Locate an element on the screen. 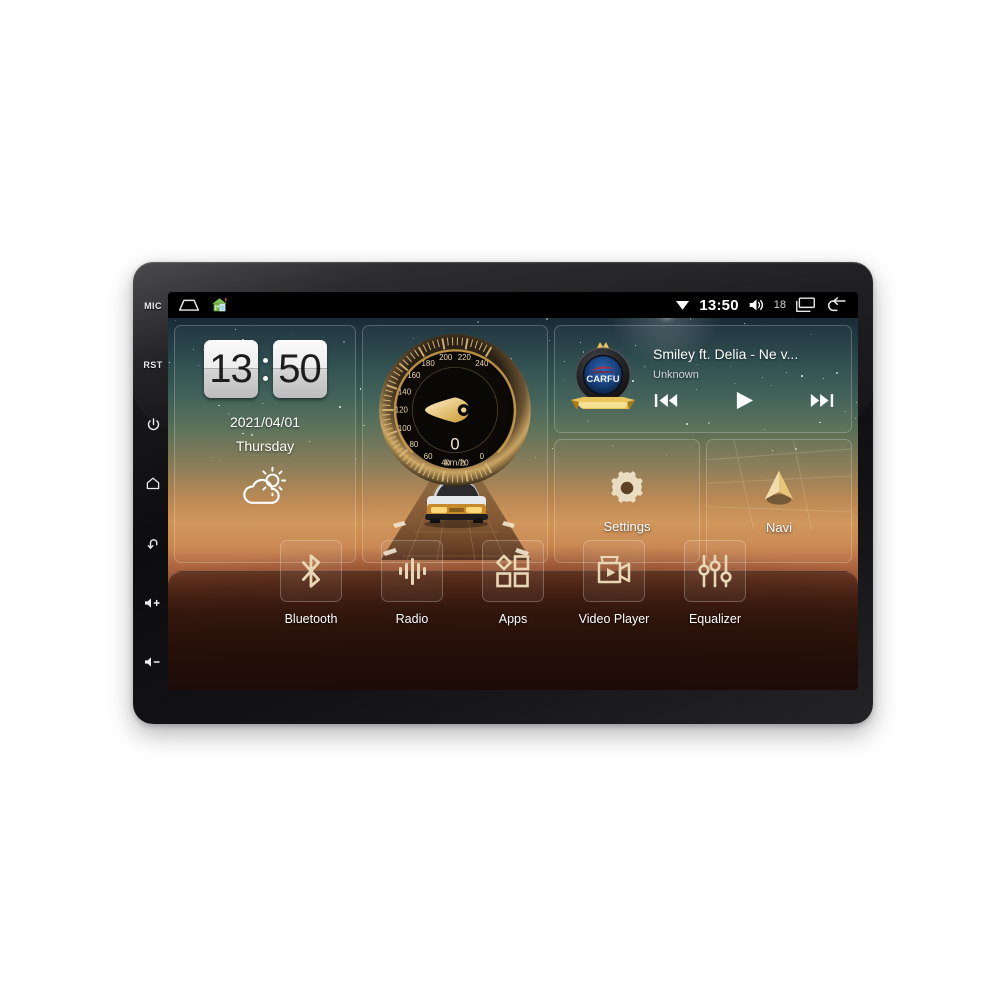 The height and width of the screenshot is (1000, 1000). volume-up-icon is located at coordinates (152, 602).